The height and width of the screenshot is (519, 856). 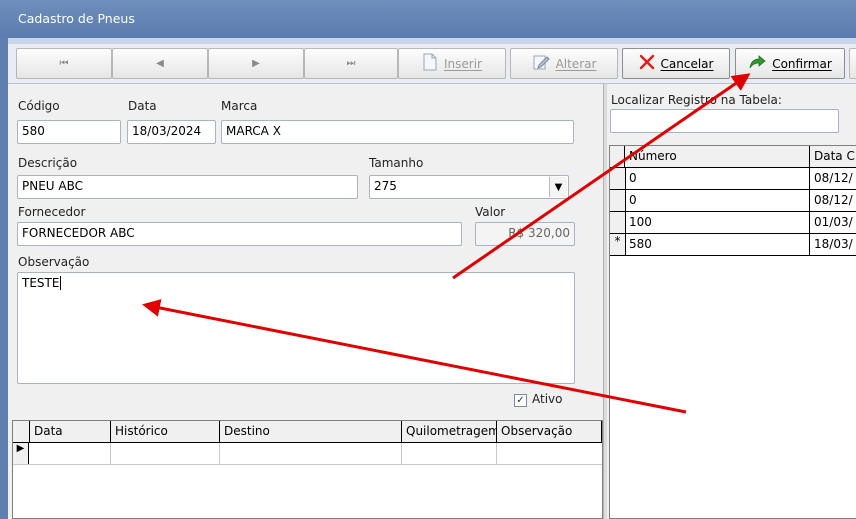 What do you see at coordinates (558, 187) in the screenshot?
I see `chevron-down-icon: ▼` at bounding box center [558, 187].